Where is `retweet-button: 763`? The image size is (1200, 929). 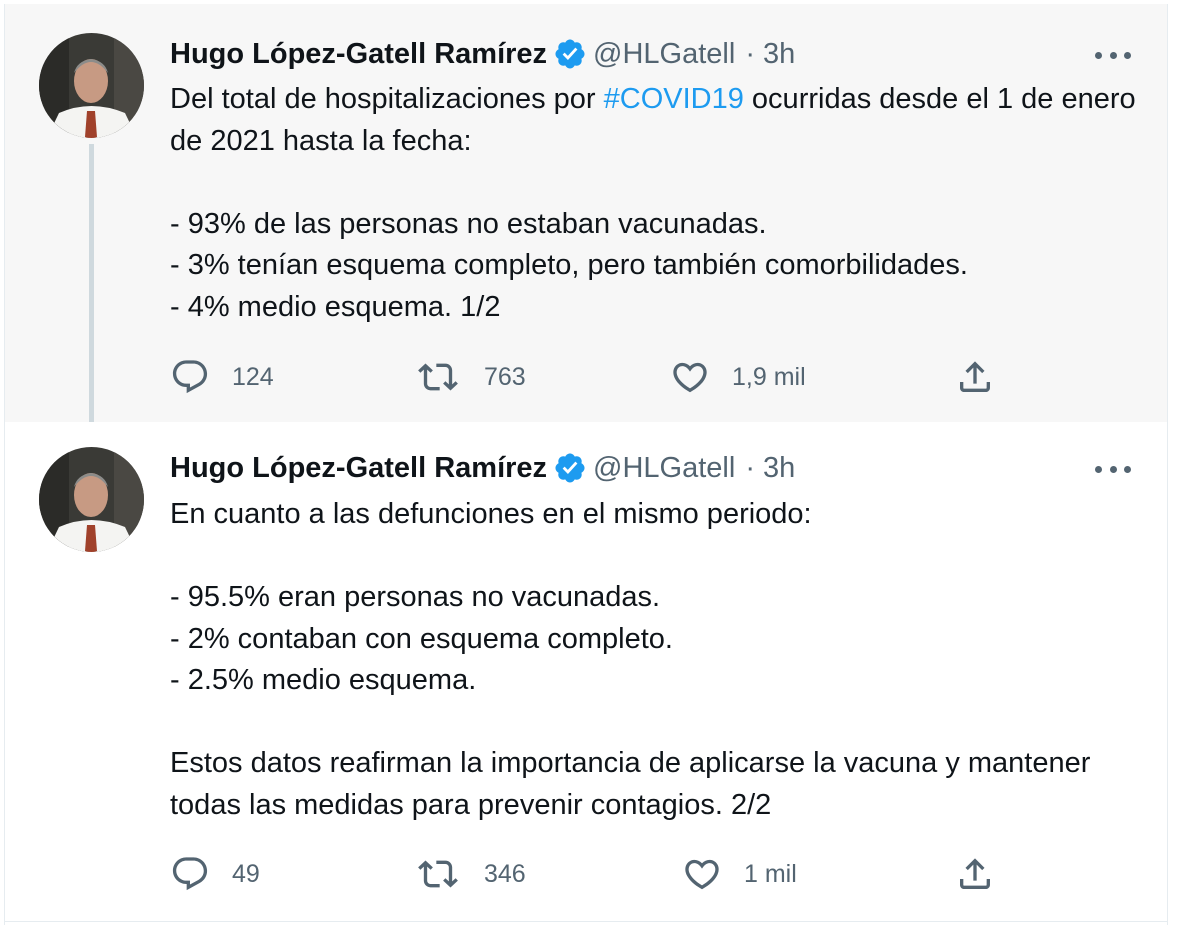
retweet-button: 763 is located at coordinates (472, 377).